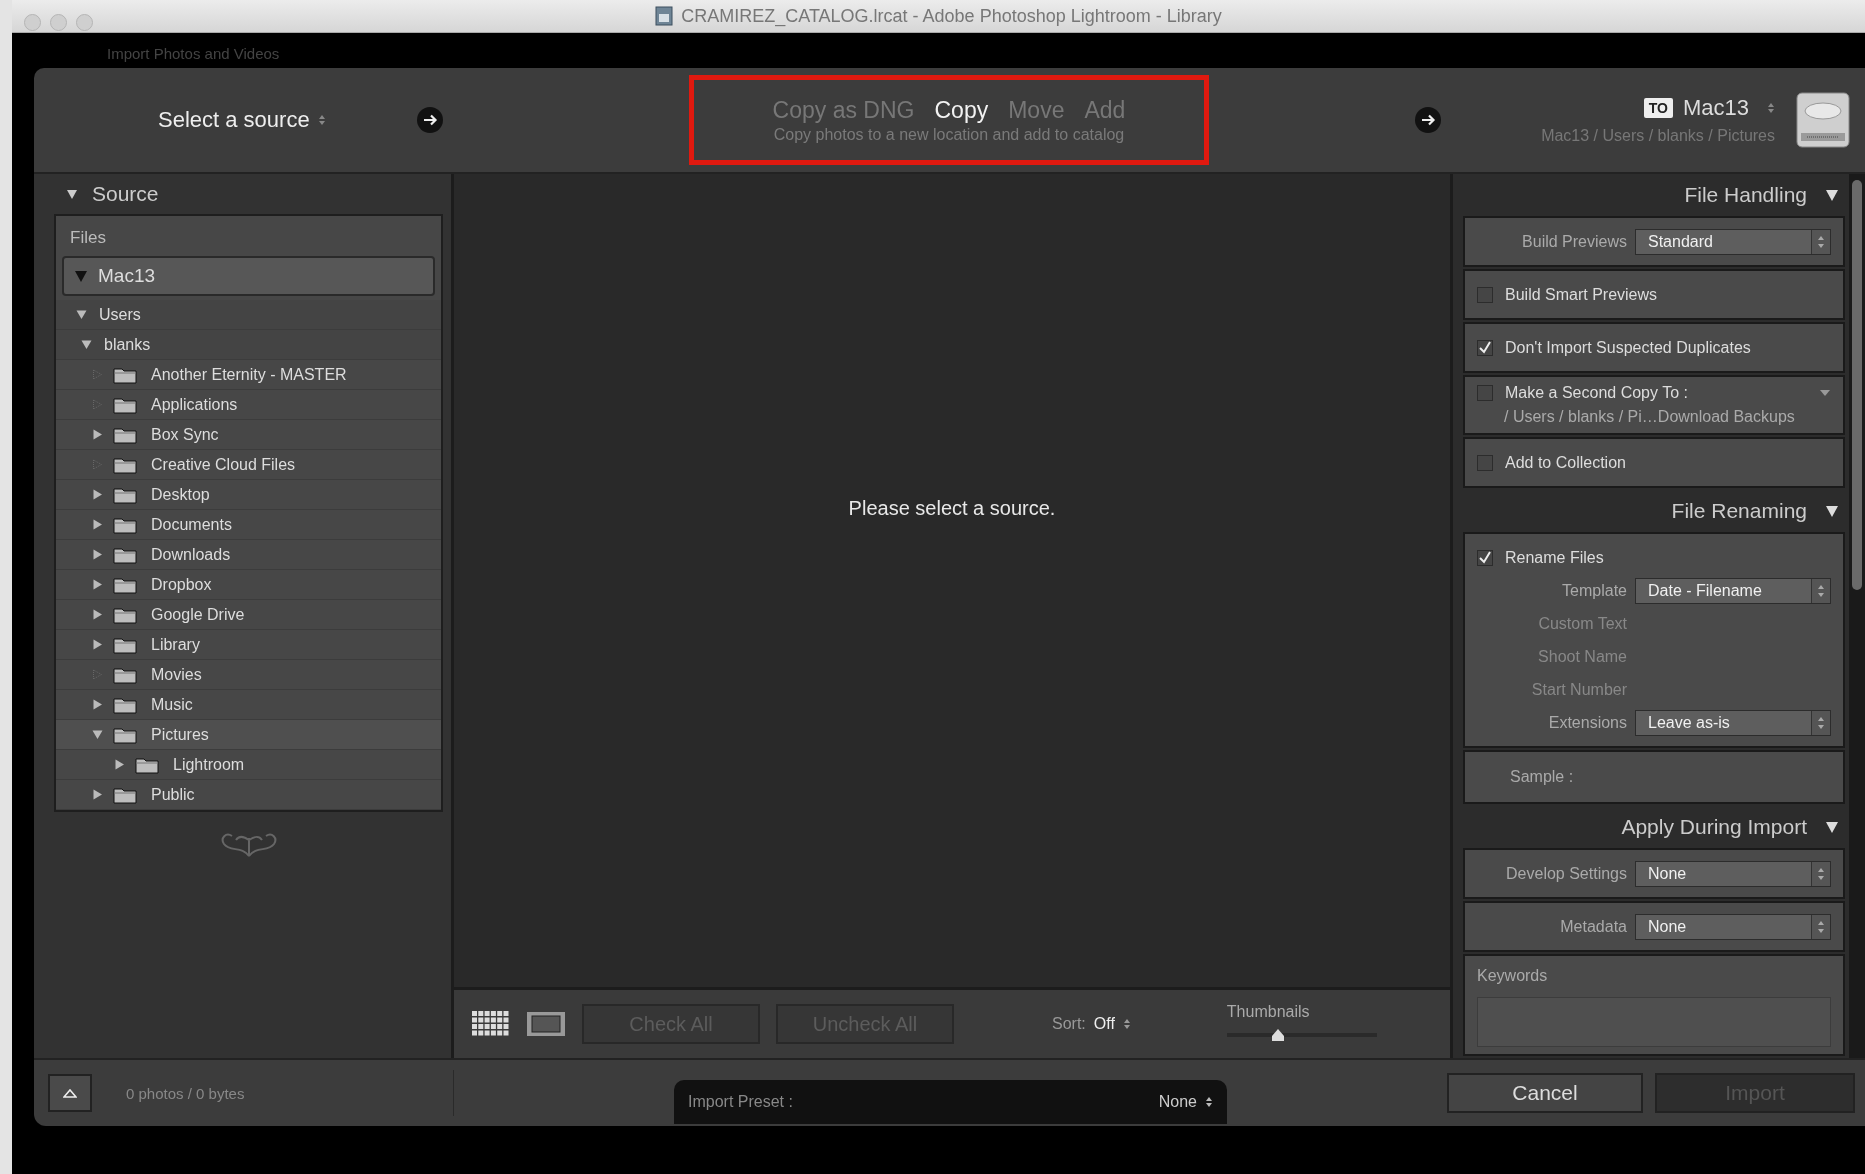  I want to click on hard-drive-icon, so click(1823, 120).